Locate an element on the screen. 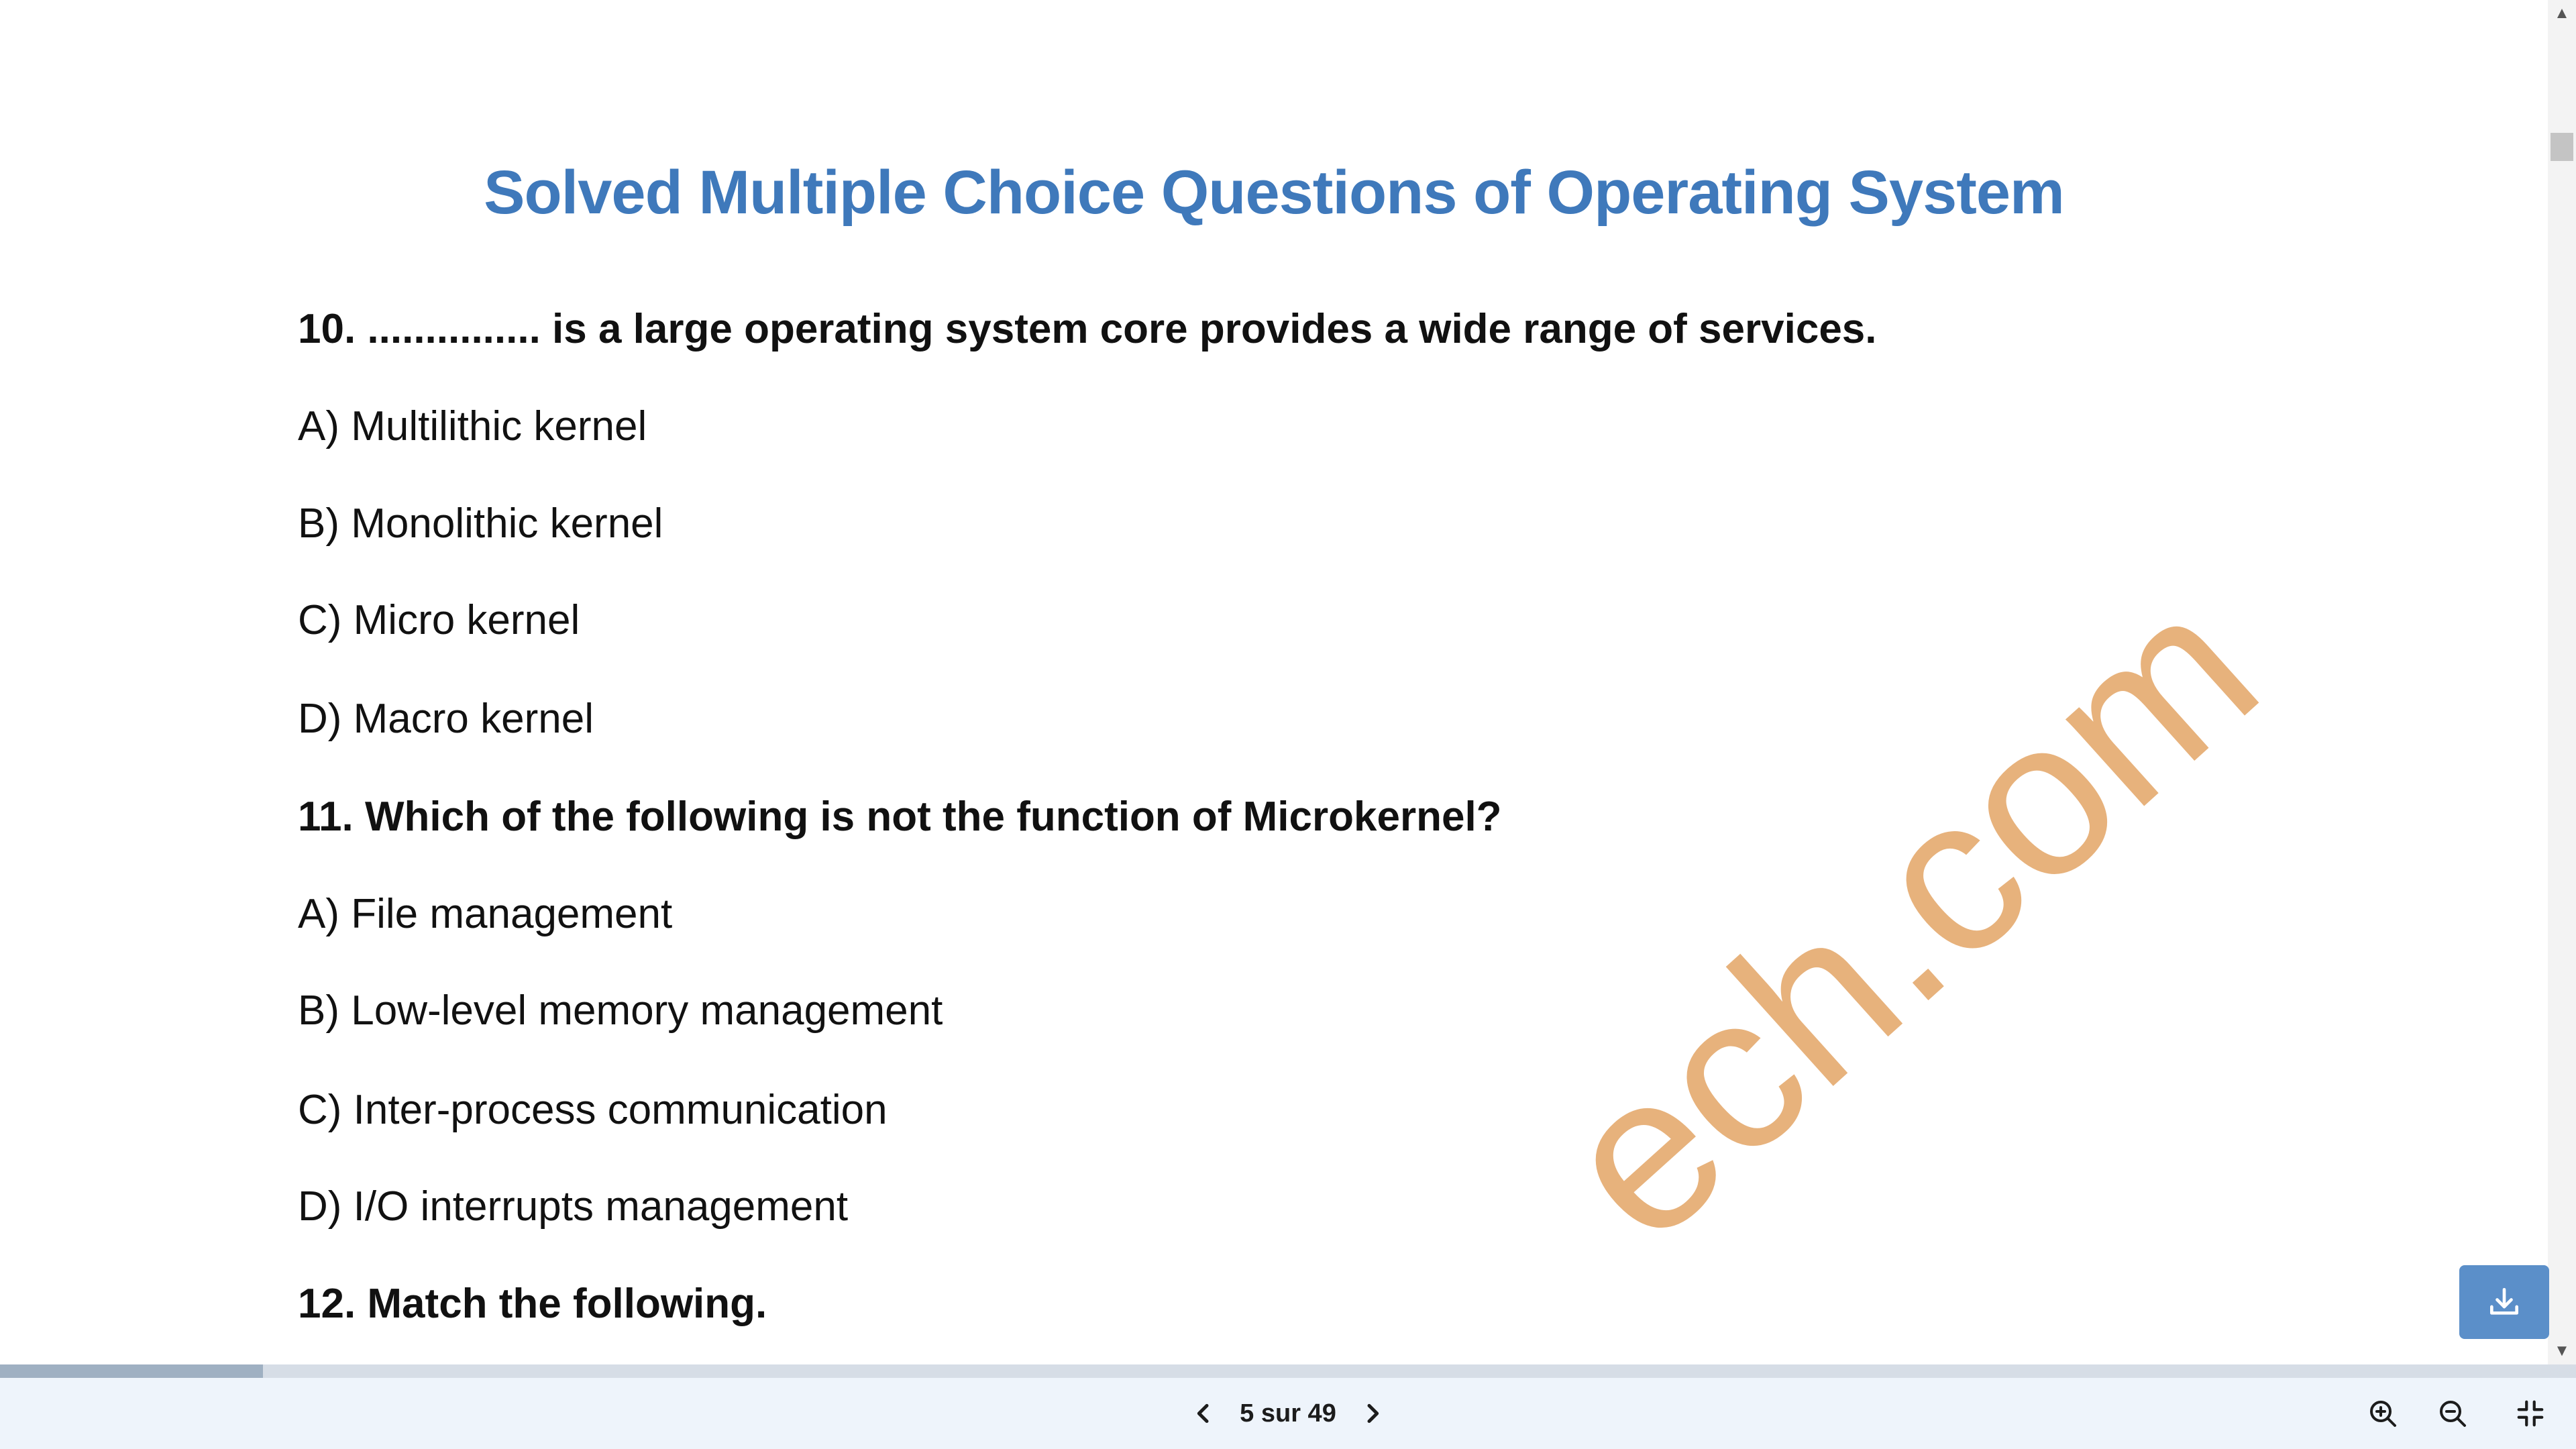 This screenshot has height=1449, width=2576. zoom-in-button is located at coordinates (2383, 1413).